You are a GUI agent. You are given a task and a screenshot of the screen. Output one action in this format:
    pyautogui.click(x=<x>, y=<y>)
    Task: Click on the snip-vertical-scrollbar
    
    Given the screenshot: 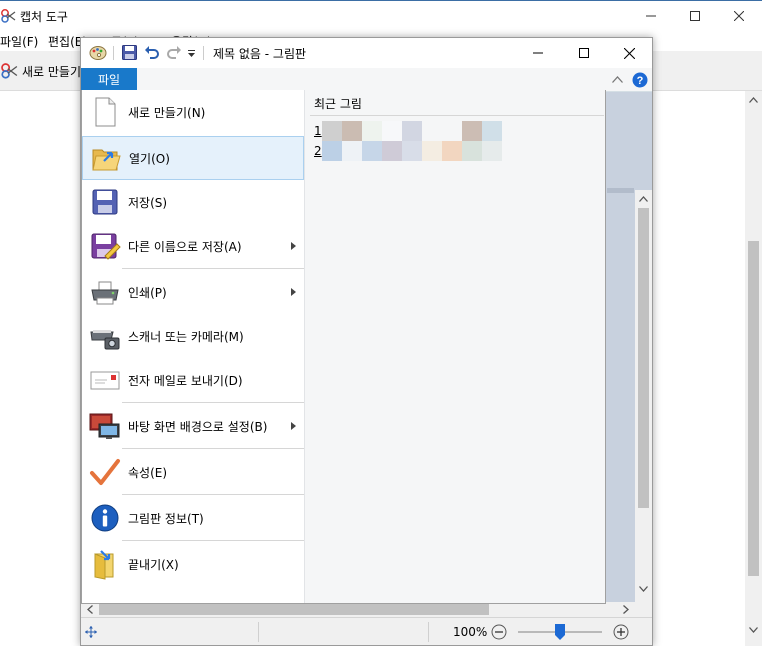 What is the action you would take?
    pyautogui.click(x=753, y=368)
    